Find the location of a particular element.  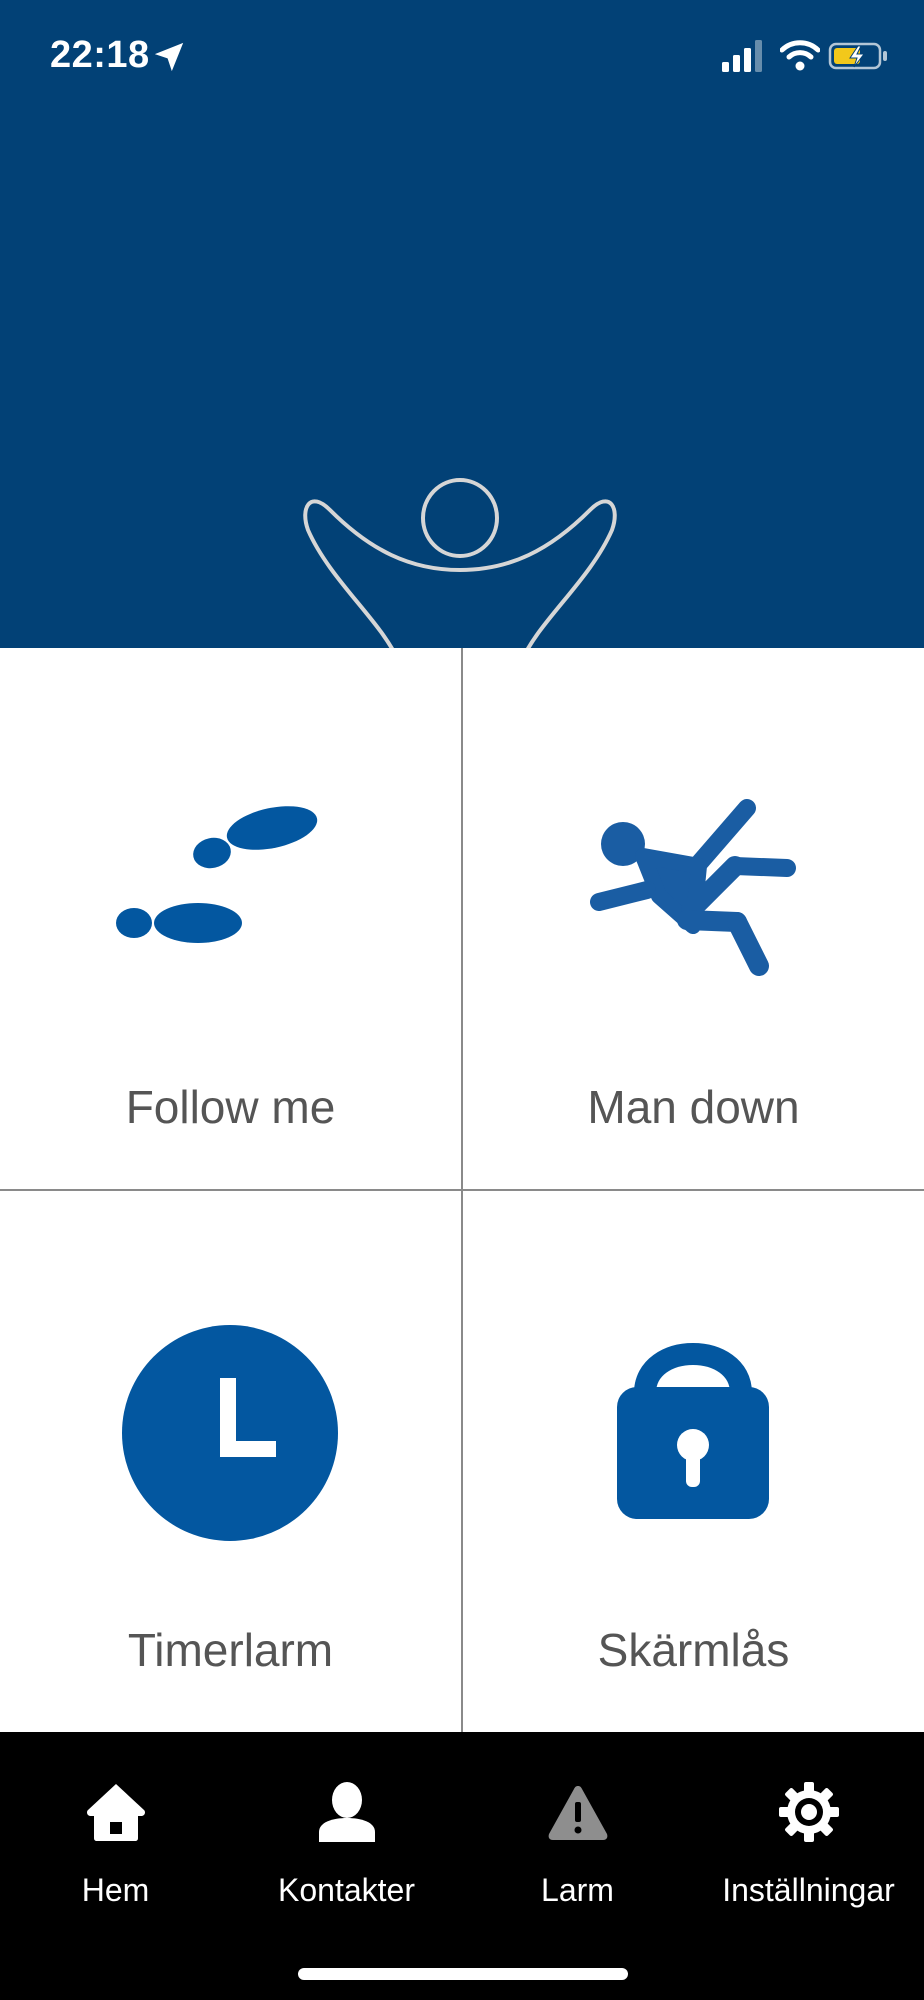

tile-skarmlas: Skärmlås is located at coordinates (693, 1461).